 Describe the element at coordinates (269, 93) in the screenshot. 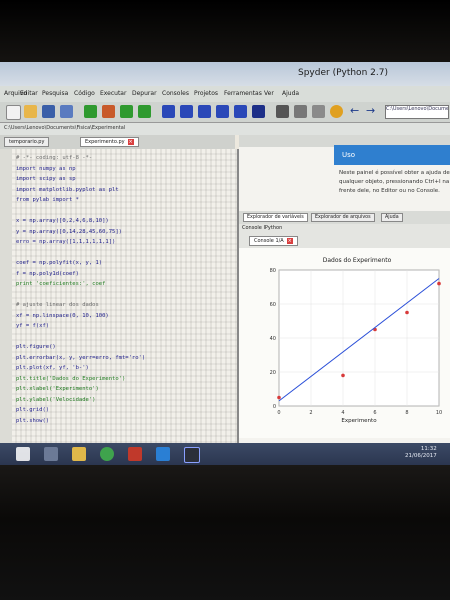

I see `menu-ver: Ver` at that location.